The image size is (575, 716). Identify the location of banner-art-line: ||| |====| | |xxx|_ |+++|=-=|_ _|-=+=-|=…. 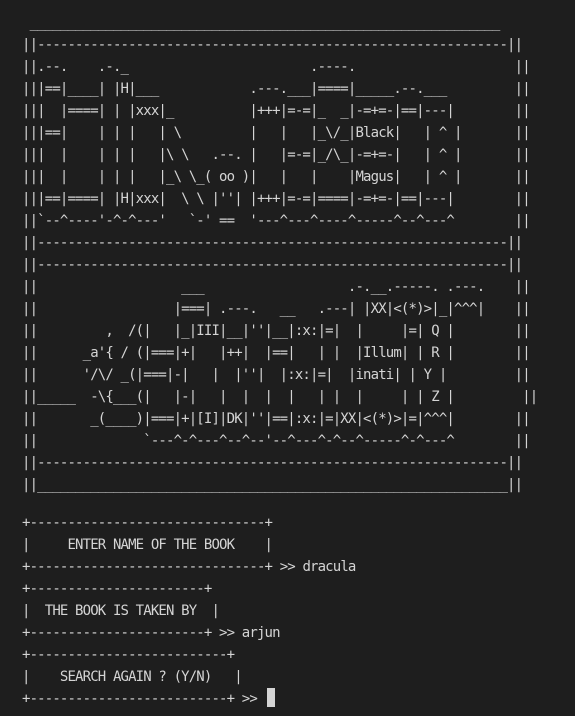
(276, 111).